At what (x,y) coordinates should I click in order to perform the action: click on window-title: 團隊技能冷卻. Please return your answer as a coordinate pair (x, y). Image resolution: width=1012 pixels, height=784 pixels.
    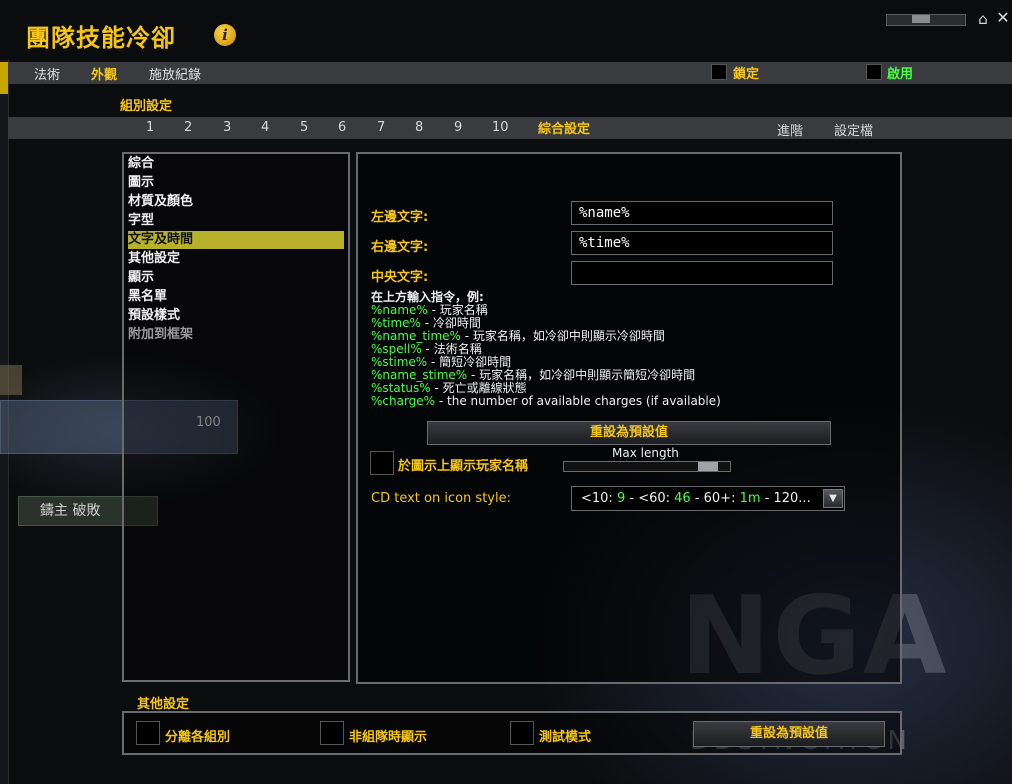
    Looking at the image, I should click on (101, 38).